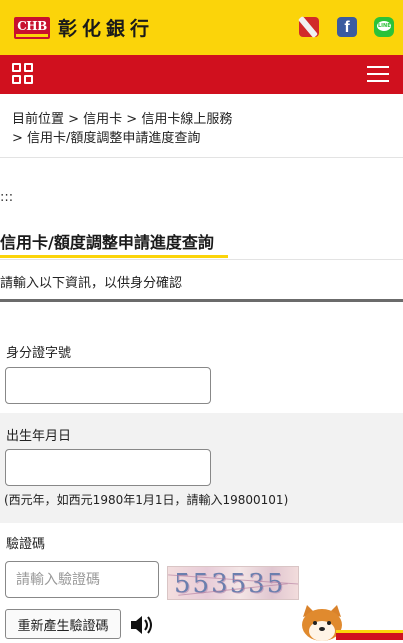 This screenshot has height=643, width=403. Describe the element at coordinates (114, 256) in the screenshot. I see `title-underline` at that location.